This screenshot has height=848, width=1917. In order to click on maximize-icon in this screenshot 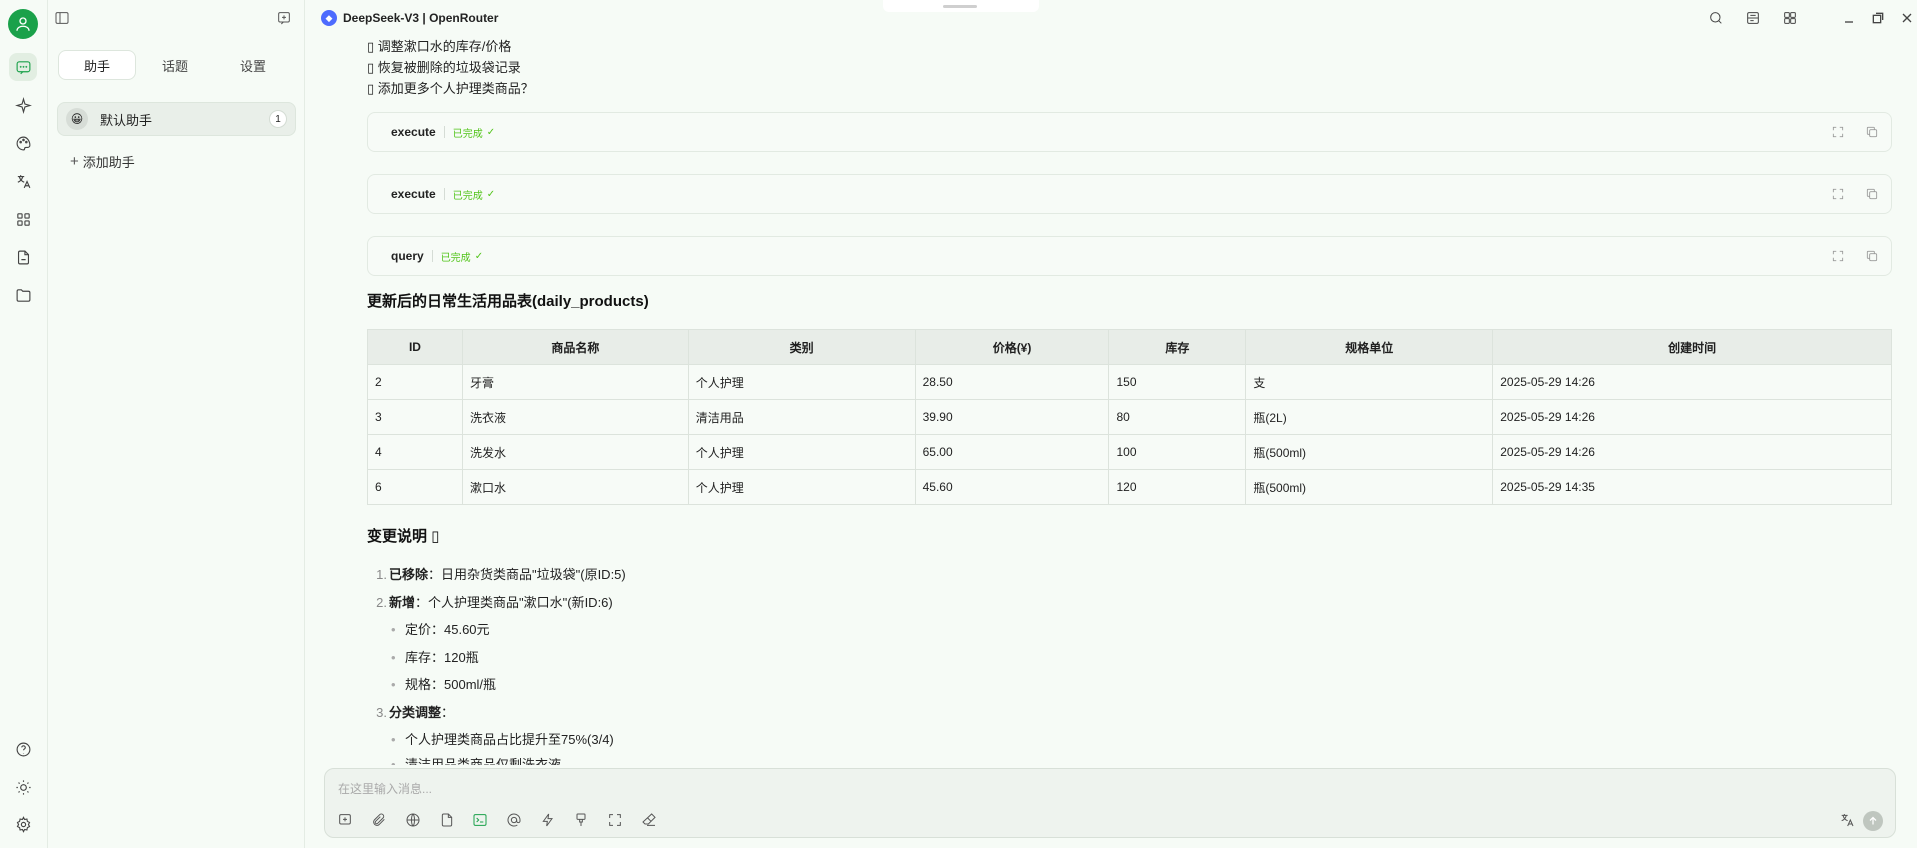, I will do `click(1879, 19)`.